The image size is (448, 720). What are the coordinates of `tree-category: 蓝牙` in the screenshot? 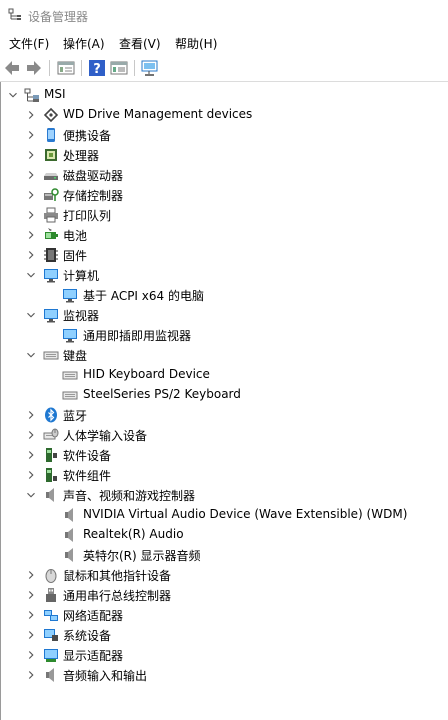 It's located at (224, 415).